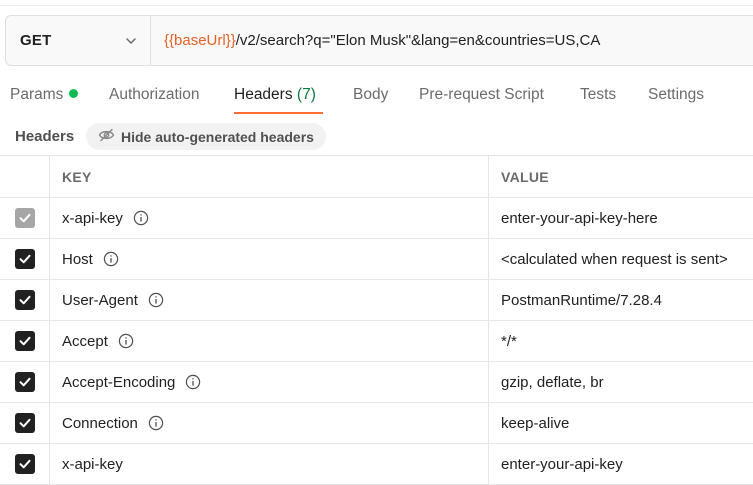 The image size is (753, 485). I want to click on tab-settings-label: Settings, so click(676, 94).